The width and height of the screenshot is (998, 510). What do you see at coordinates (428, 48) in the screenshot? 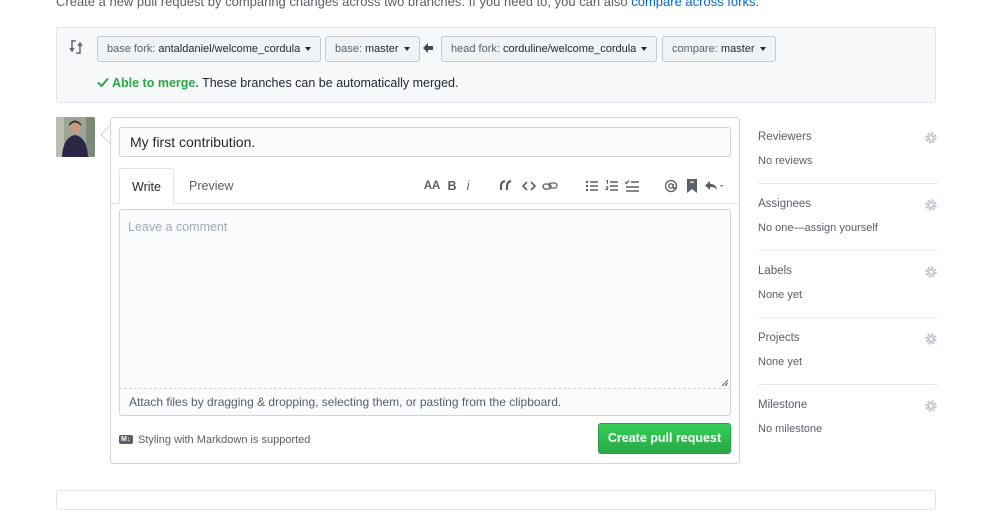
I see `arrow-left-icon` at bounding box center [428, 48].